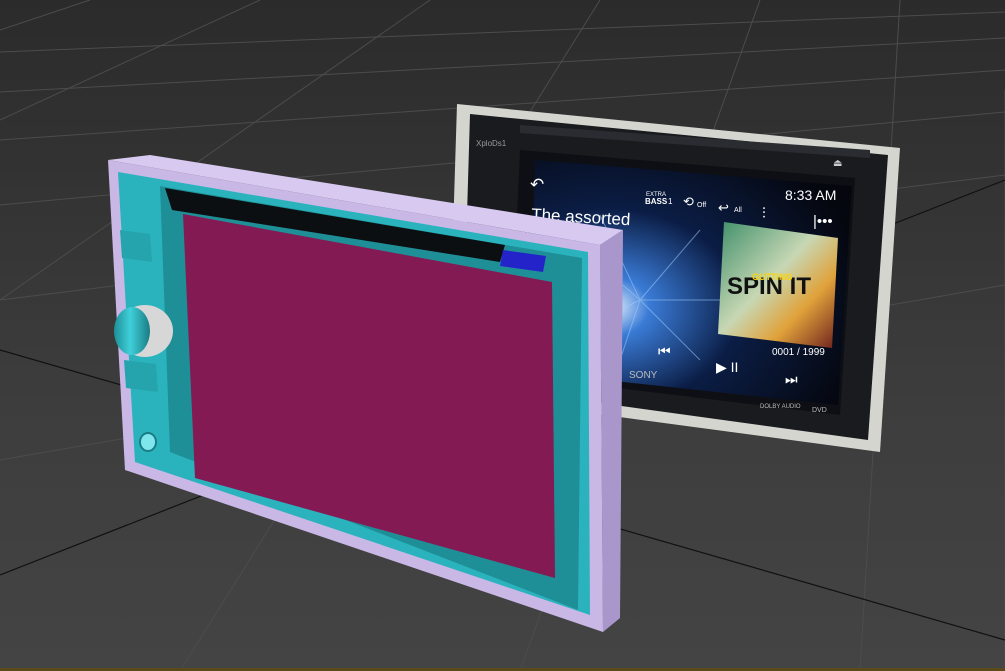 Image resolution: width=1005 pixels, height=671 pixels. Describe the element at coordinates (764, 213) in the screenshot. I see `eq-icon: ⫶` at that location.